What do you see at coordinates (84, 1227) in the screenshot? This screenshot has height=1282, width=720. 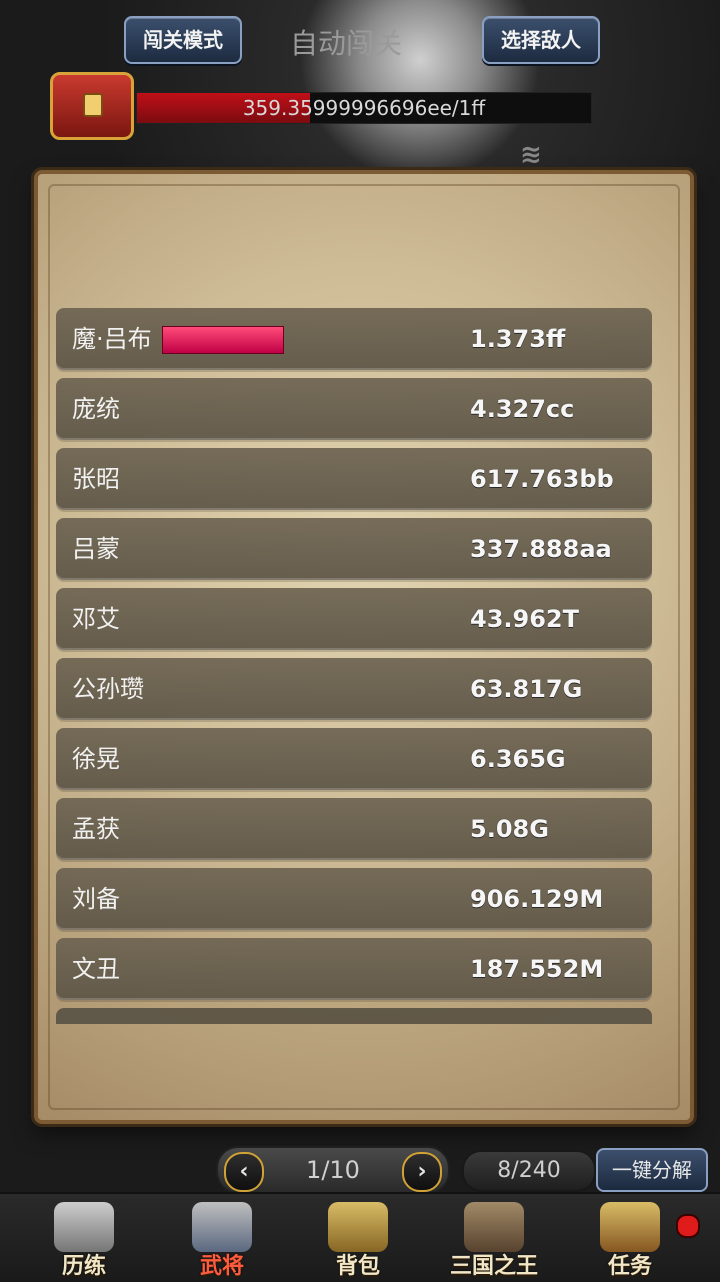 I see `warrior-icon` at bounding box center [84, 1227].